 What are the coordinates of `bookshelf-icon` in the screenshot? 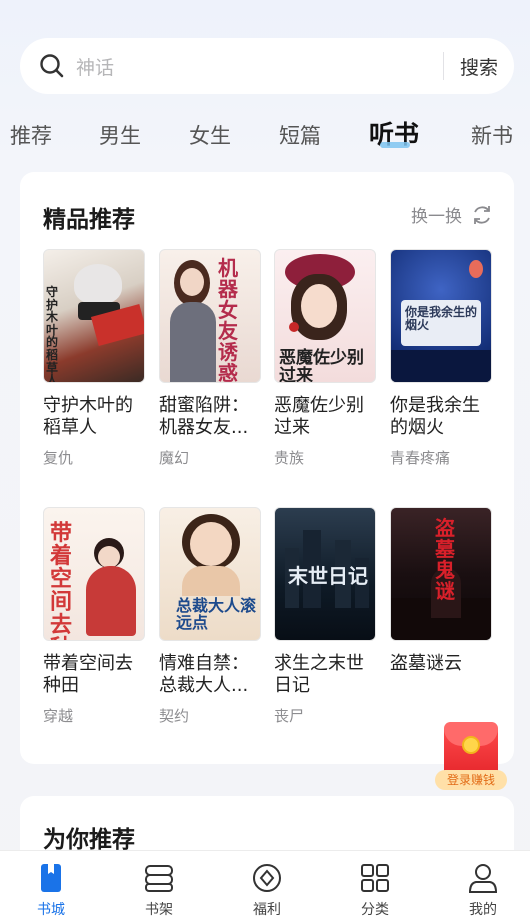 It's located at (159, 878).